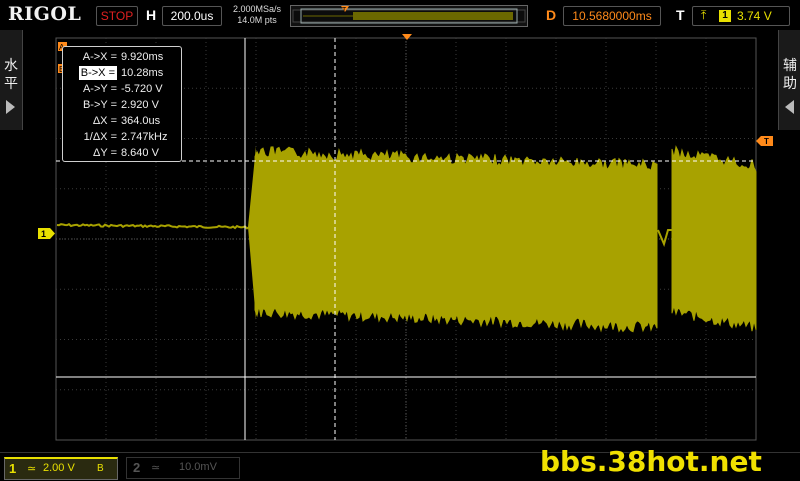 Image resolution: width=800 pixels, height=481 pixels. I want to click on measurement-label: ΔY =, so click(105, 153).